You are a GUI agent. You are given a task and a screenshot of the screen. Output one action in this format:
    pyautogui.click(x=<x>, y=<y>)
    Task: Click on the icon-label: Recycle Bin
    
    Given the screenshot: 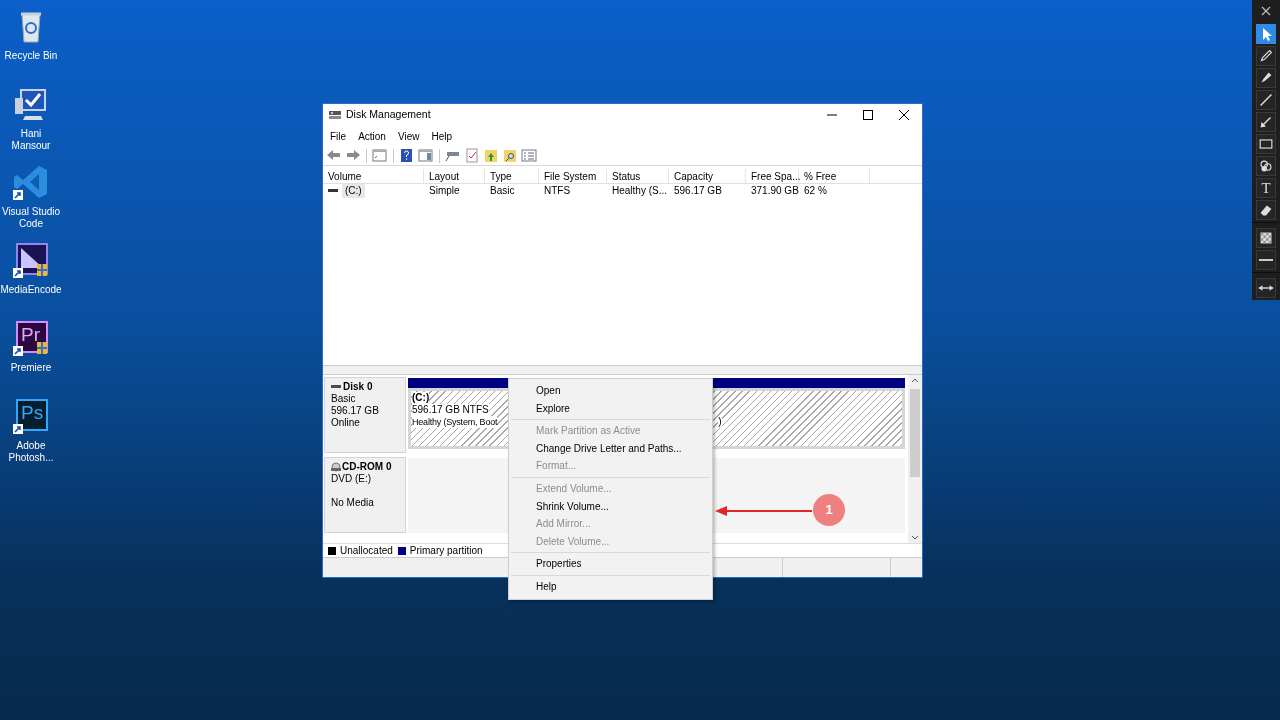 What is the action you would take?
    pyautogui.click(x=31, y=56)
    